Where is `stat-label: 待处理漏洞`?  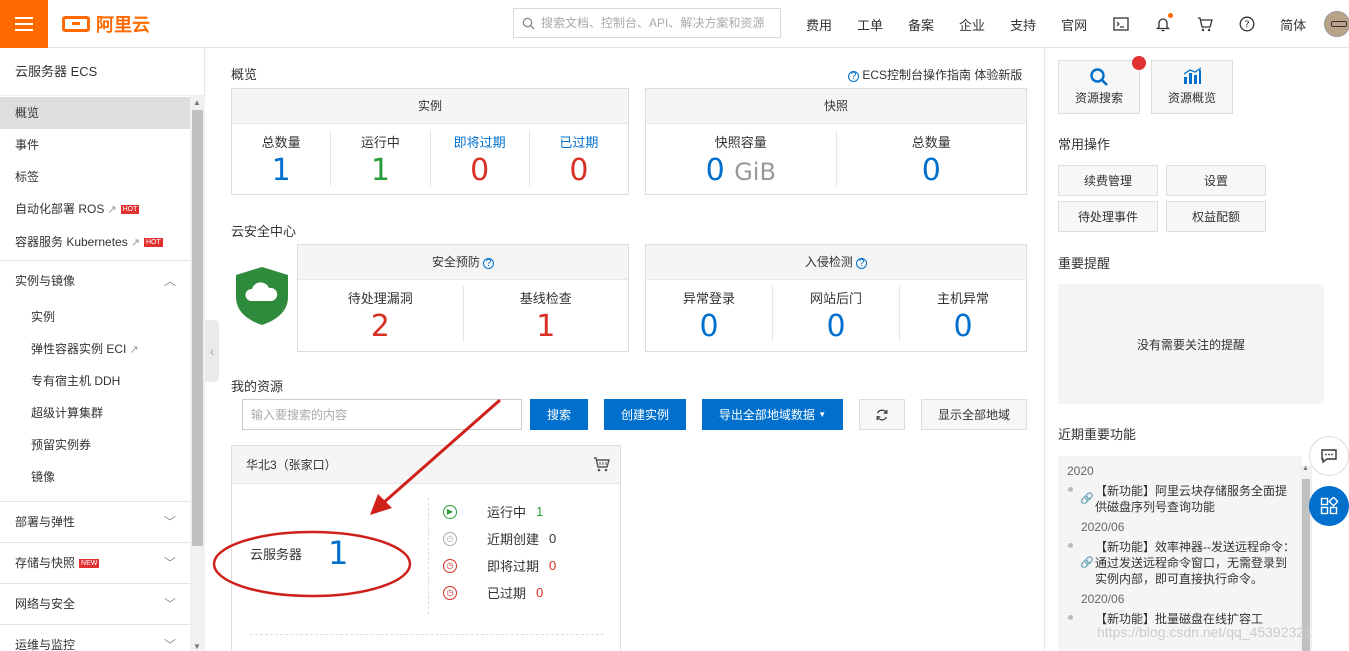 stat-label: 待处理漏洞 is located at coordinates (380, 298).